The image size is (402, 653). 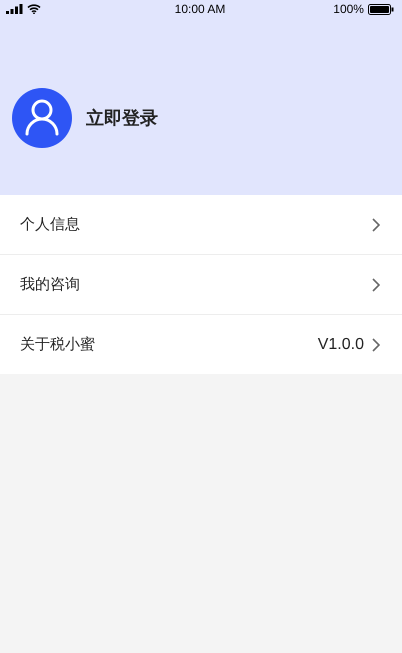 What do you see at coordinates (122, 118) in the screenshot?
I see `login-link: 立即登录` at bounding box center [122, 118].